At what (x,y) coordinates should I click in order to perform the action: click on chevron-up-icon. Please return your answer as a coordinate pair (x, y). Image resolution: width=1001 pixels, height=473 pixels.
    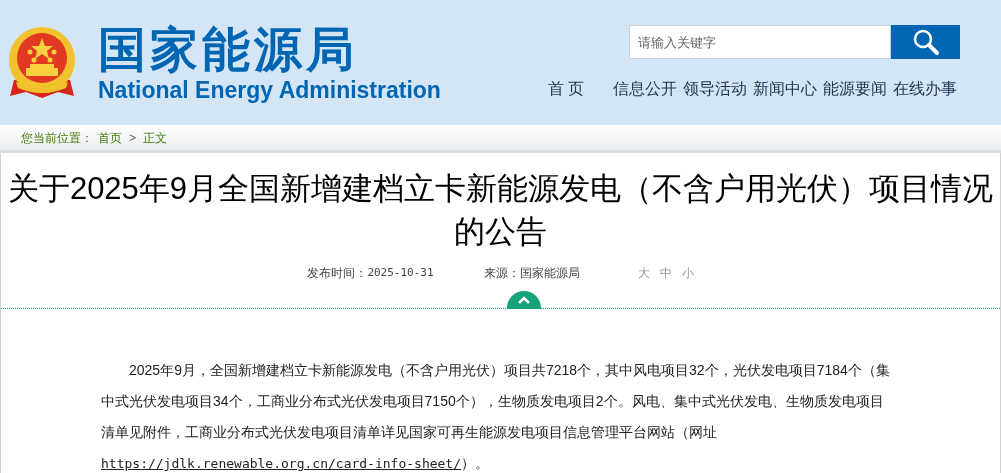
    Looking at the image, I should click on (524, 300).